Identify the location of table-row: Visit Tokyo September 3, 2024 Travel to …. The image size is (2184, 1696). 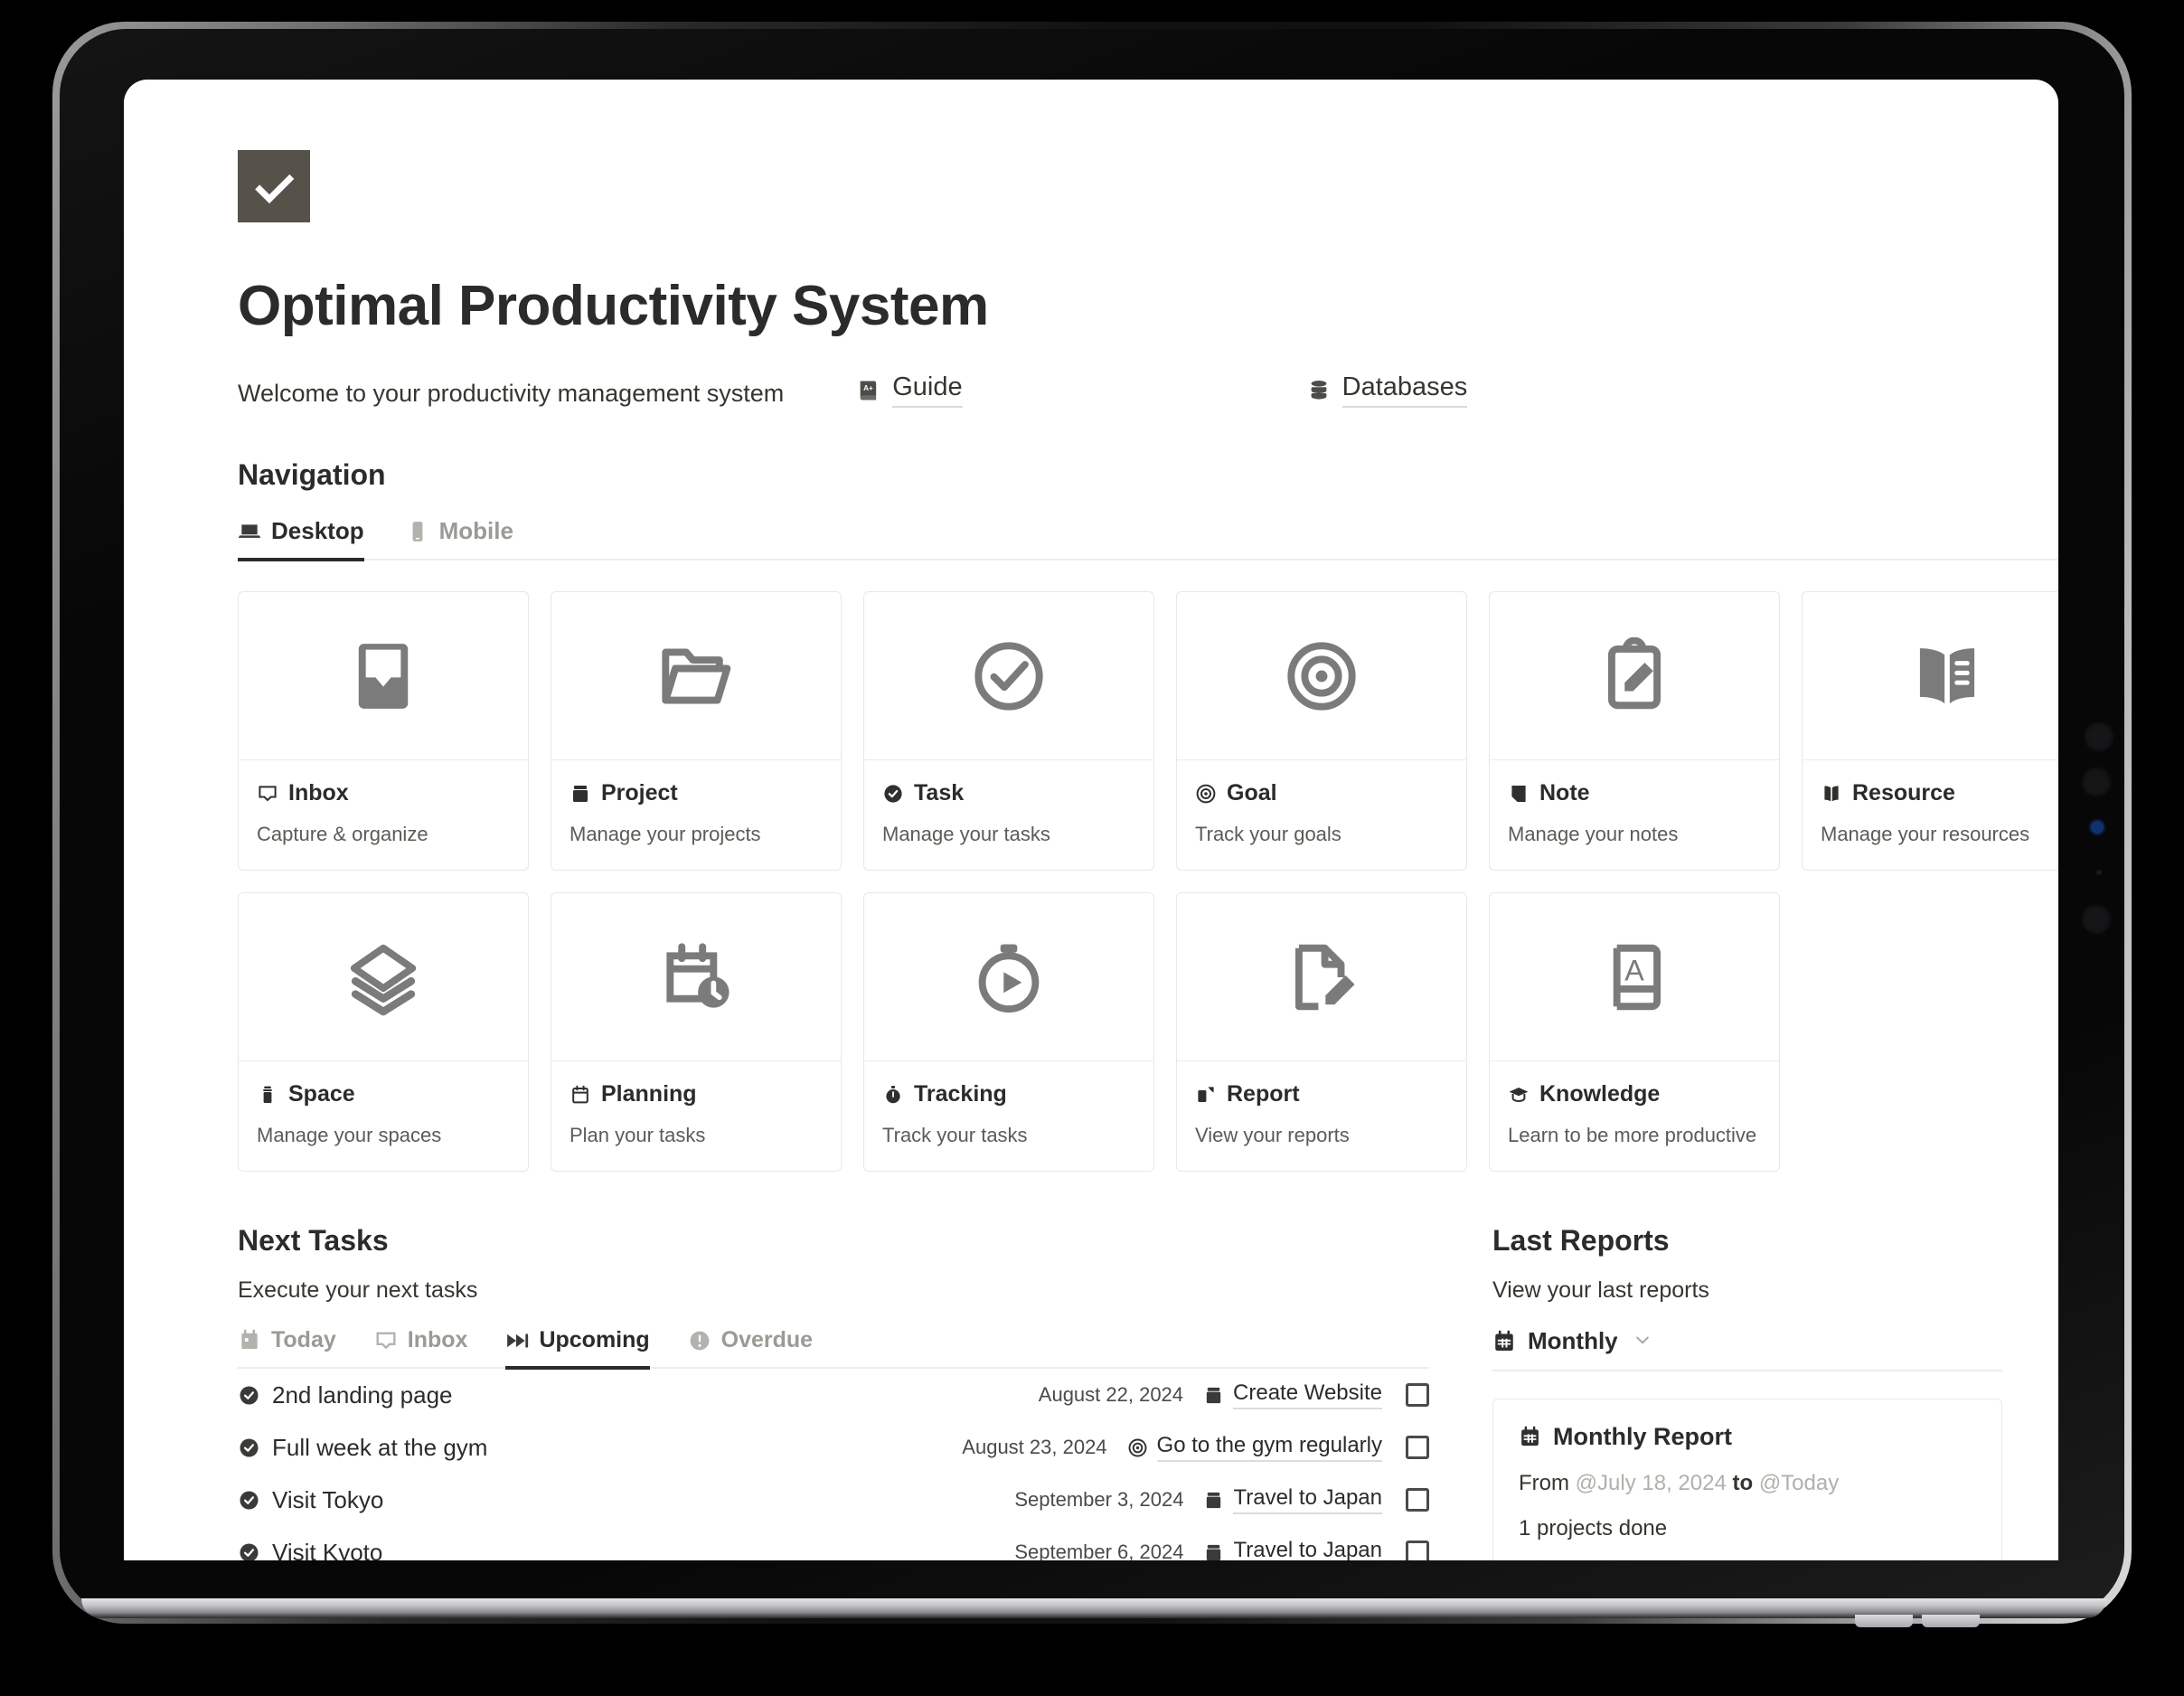
(833, 1500).